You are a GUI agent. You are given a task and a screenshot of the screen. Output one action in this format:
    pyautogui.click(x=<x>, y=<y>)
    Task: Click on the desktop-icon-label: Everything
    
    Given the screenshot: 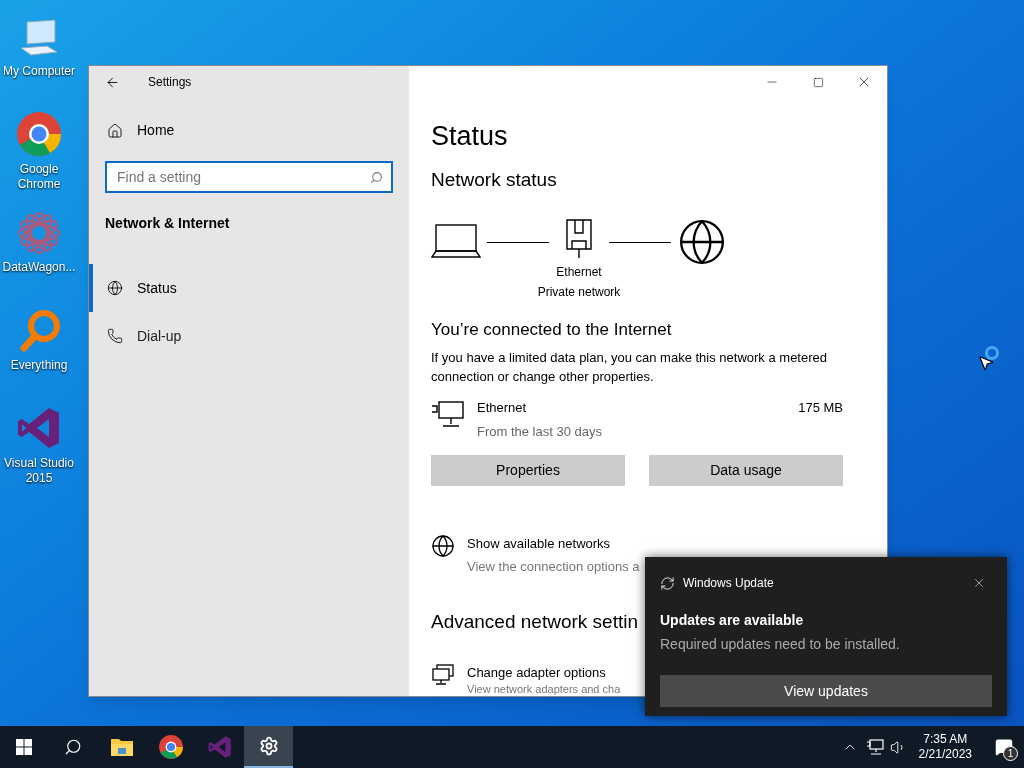 What is the action you would take?
    pyautogui.click(x=39, y=365)
    